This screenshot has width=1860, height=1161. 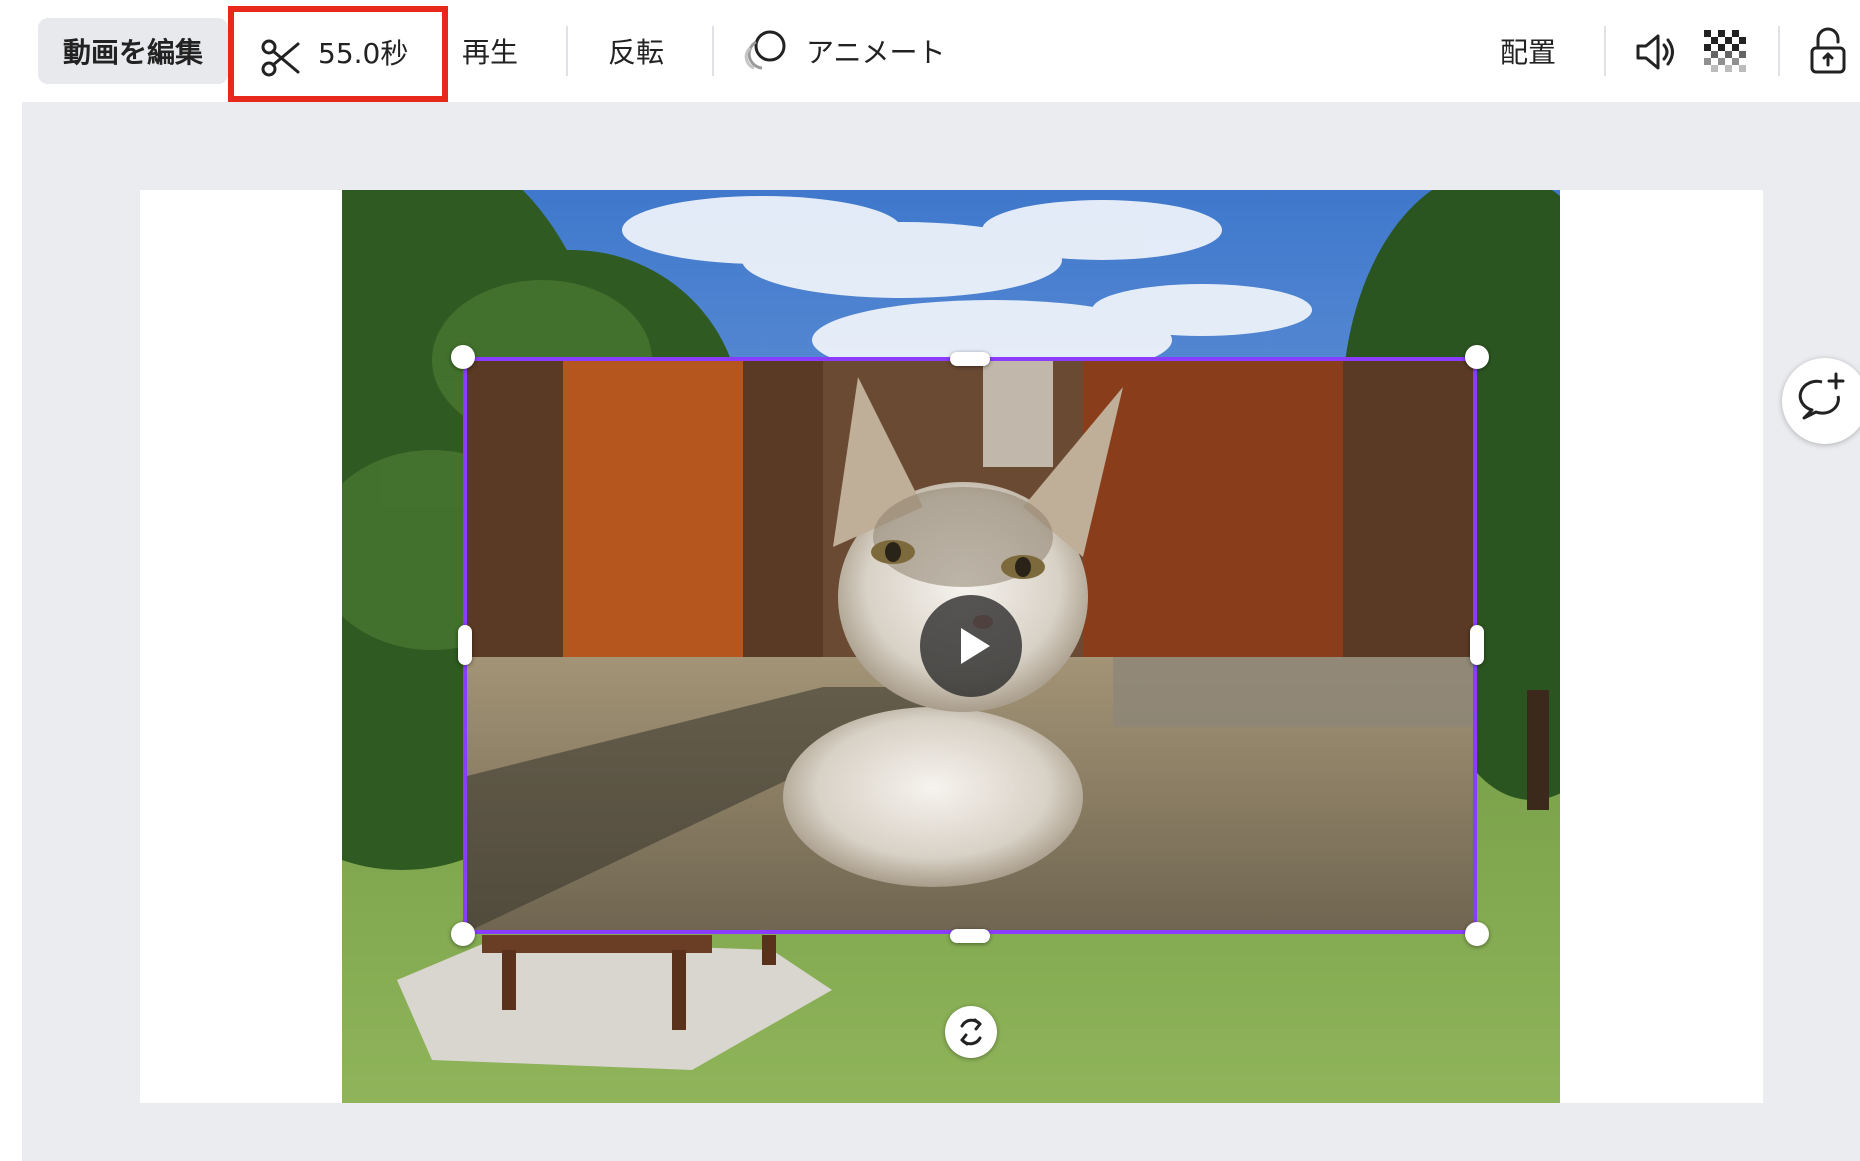 I want to click on rotate-handle, so click(x=971, y=1032).